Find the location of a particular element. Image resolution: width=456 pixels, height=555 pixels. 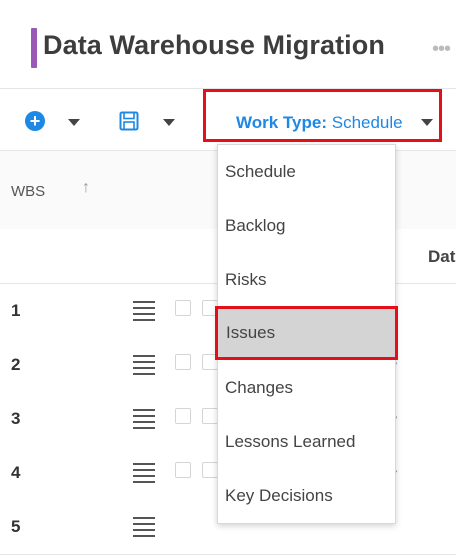

work-type-value: Schedule is located at coordinates (367, 122).